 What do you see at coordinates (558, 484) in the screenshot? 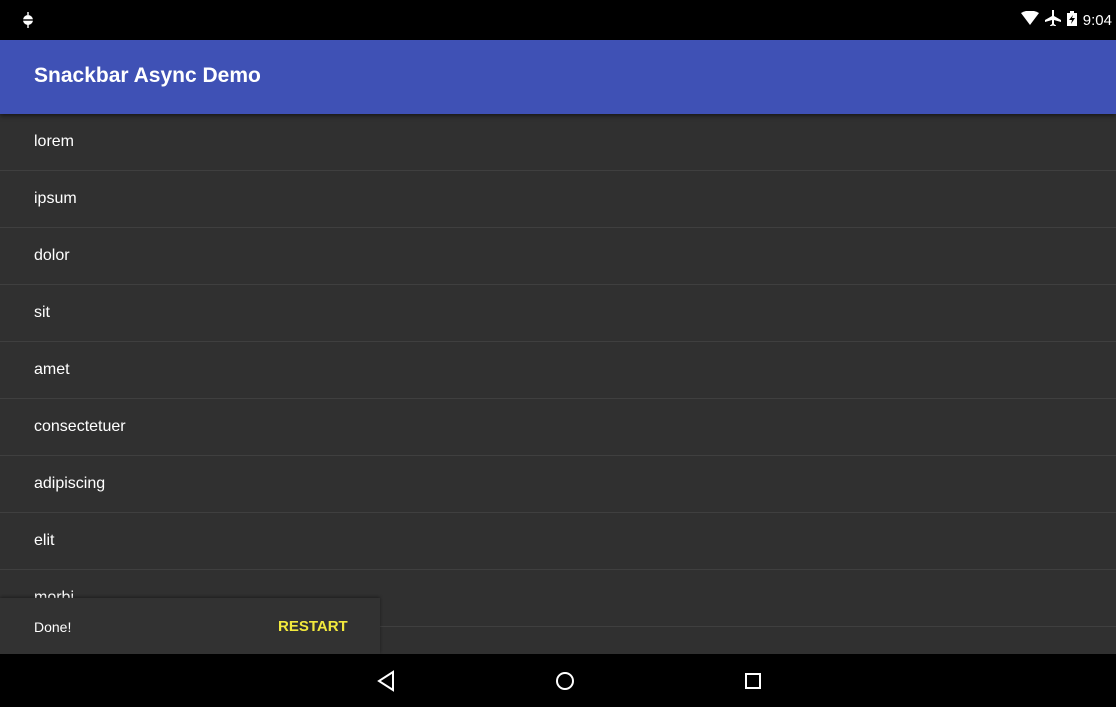
I see `list-item: adipiscing` at bounding box center [558, 484].